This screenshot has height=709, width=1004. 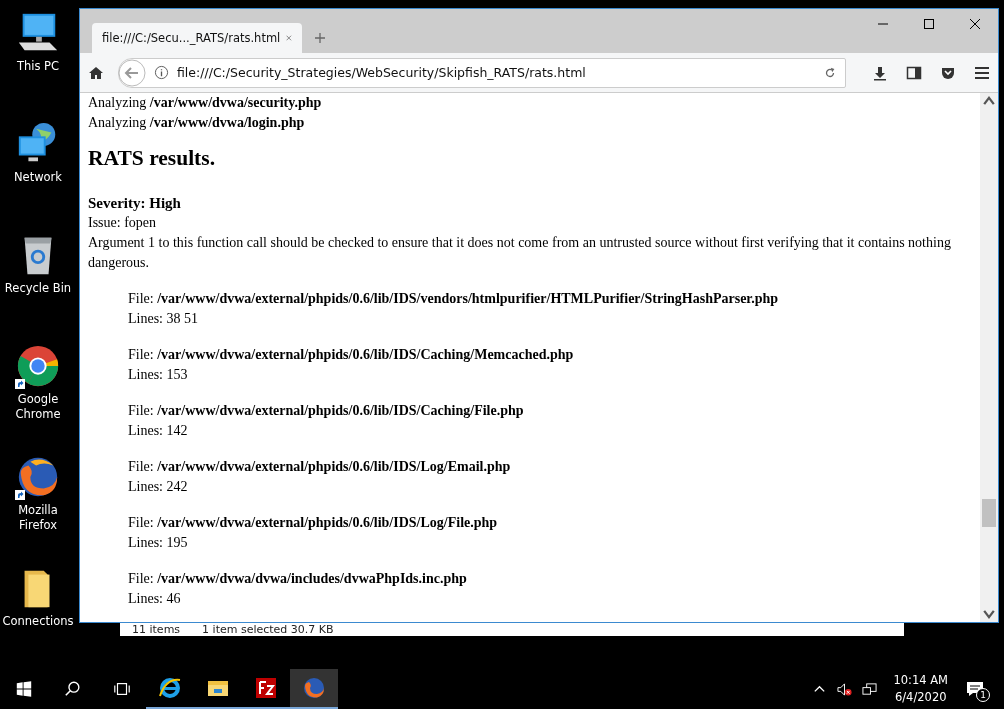 I want to click on maximize-icon, so click(x=929, y=24).